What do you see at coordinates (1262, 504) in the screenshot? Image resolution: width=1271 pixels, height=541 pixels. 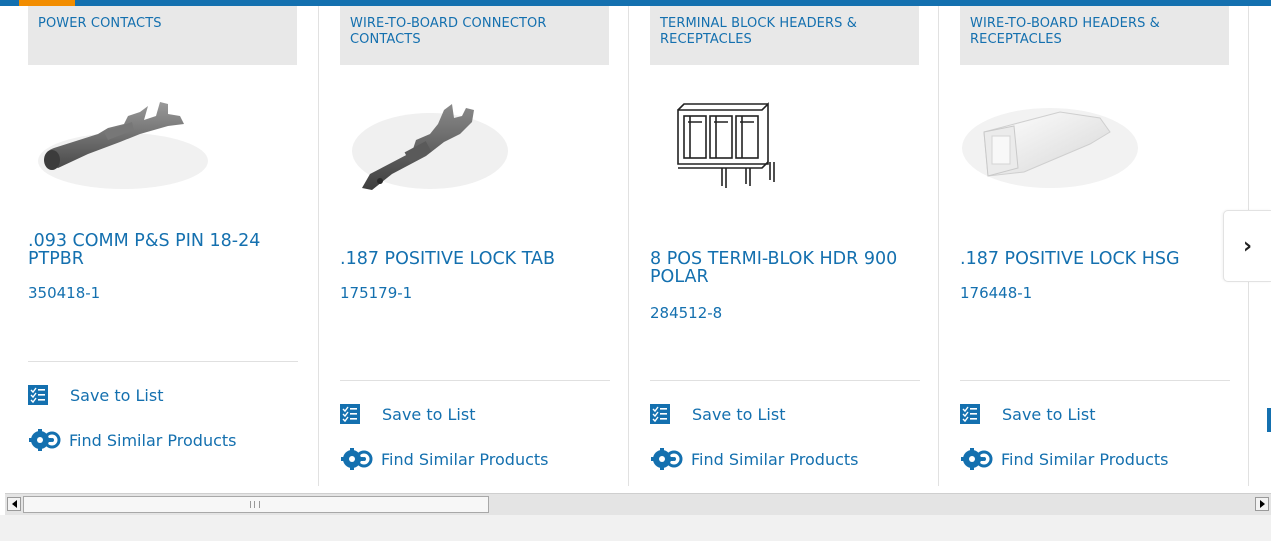 I see `scroll-right-arrow` at bounding box center [1262, 504].